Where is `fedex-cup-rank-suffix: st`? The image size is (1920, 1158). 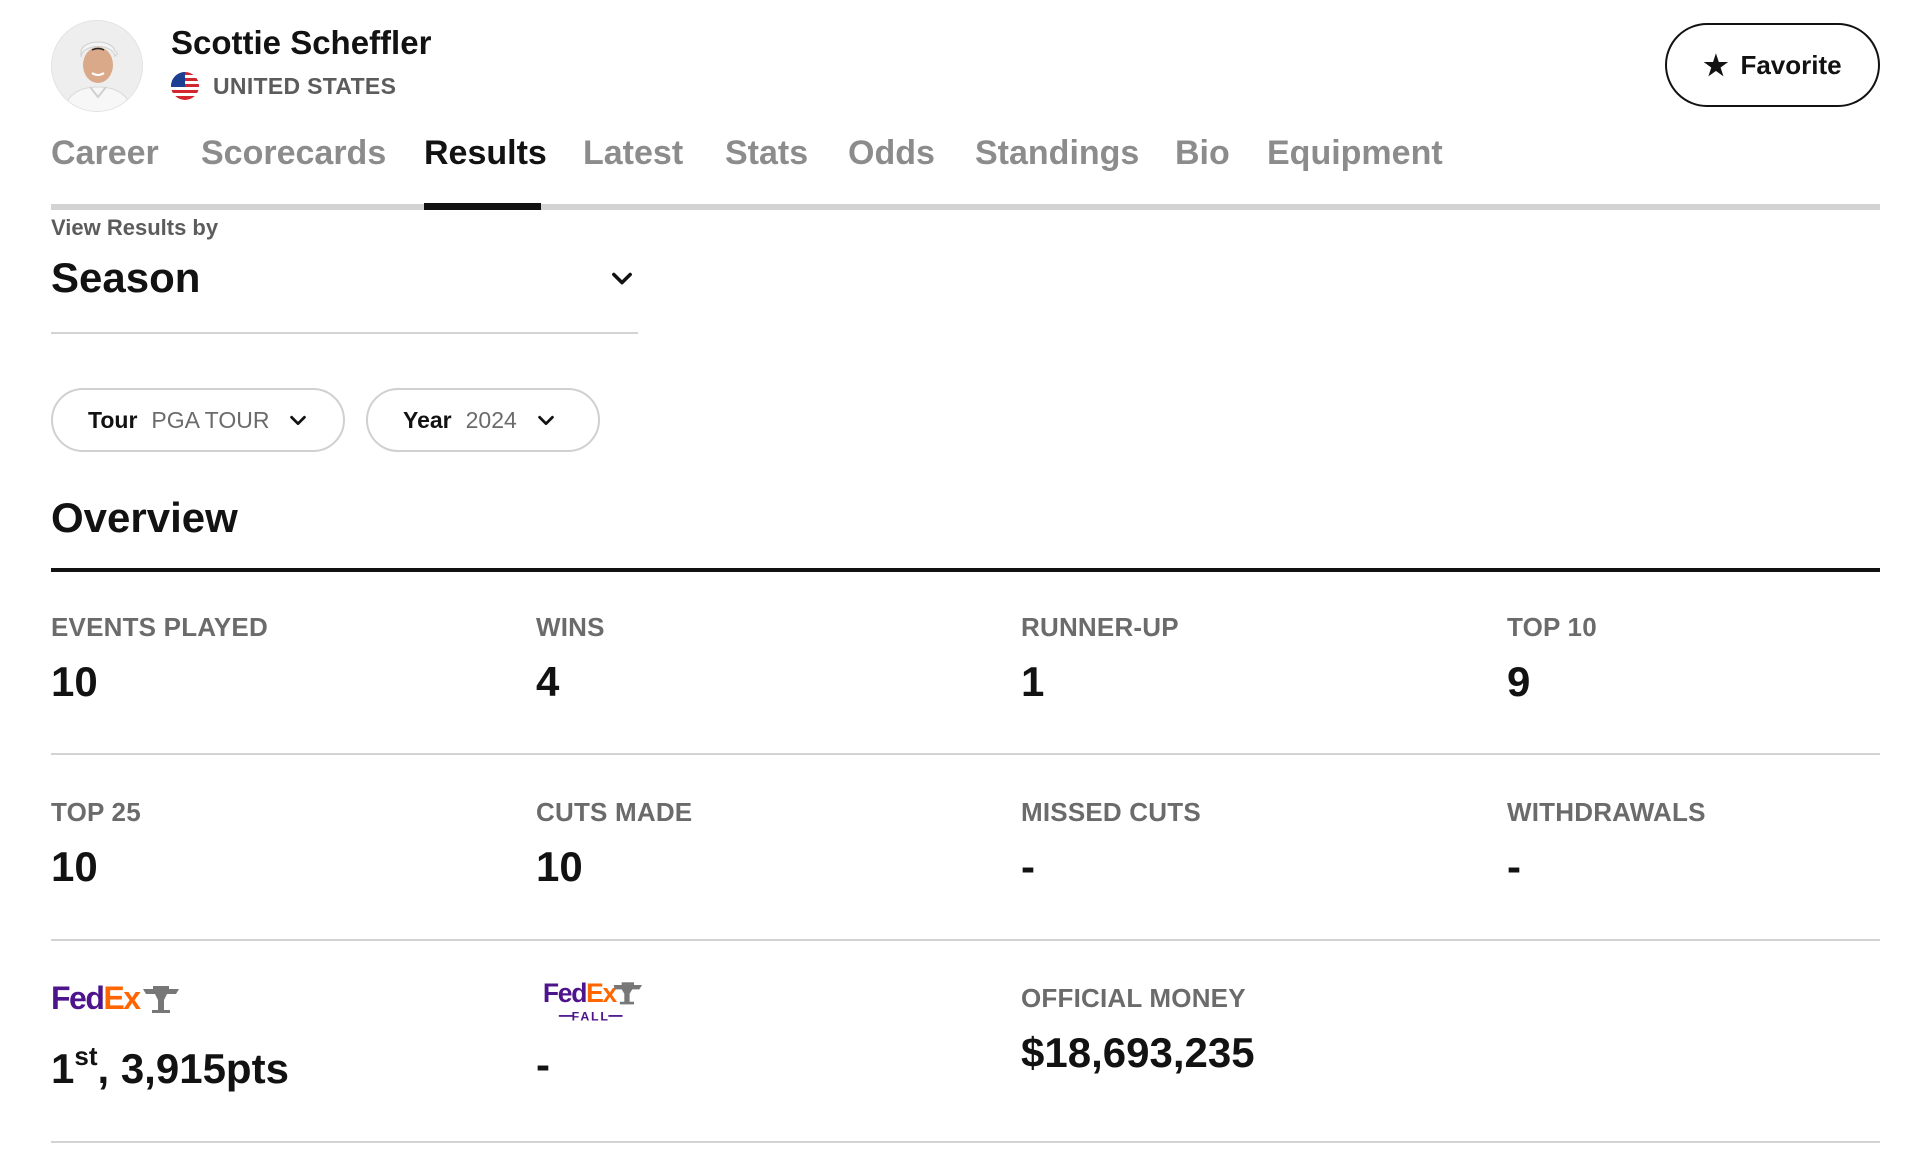
fedex-cup-rank-suffix: st is located at coordinates (86, 1056).